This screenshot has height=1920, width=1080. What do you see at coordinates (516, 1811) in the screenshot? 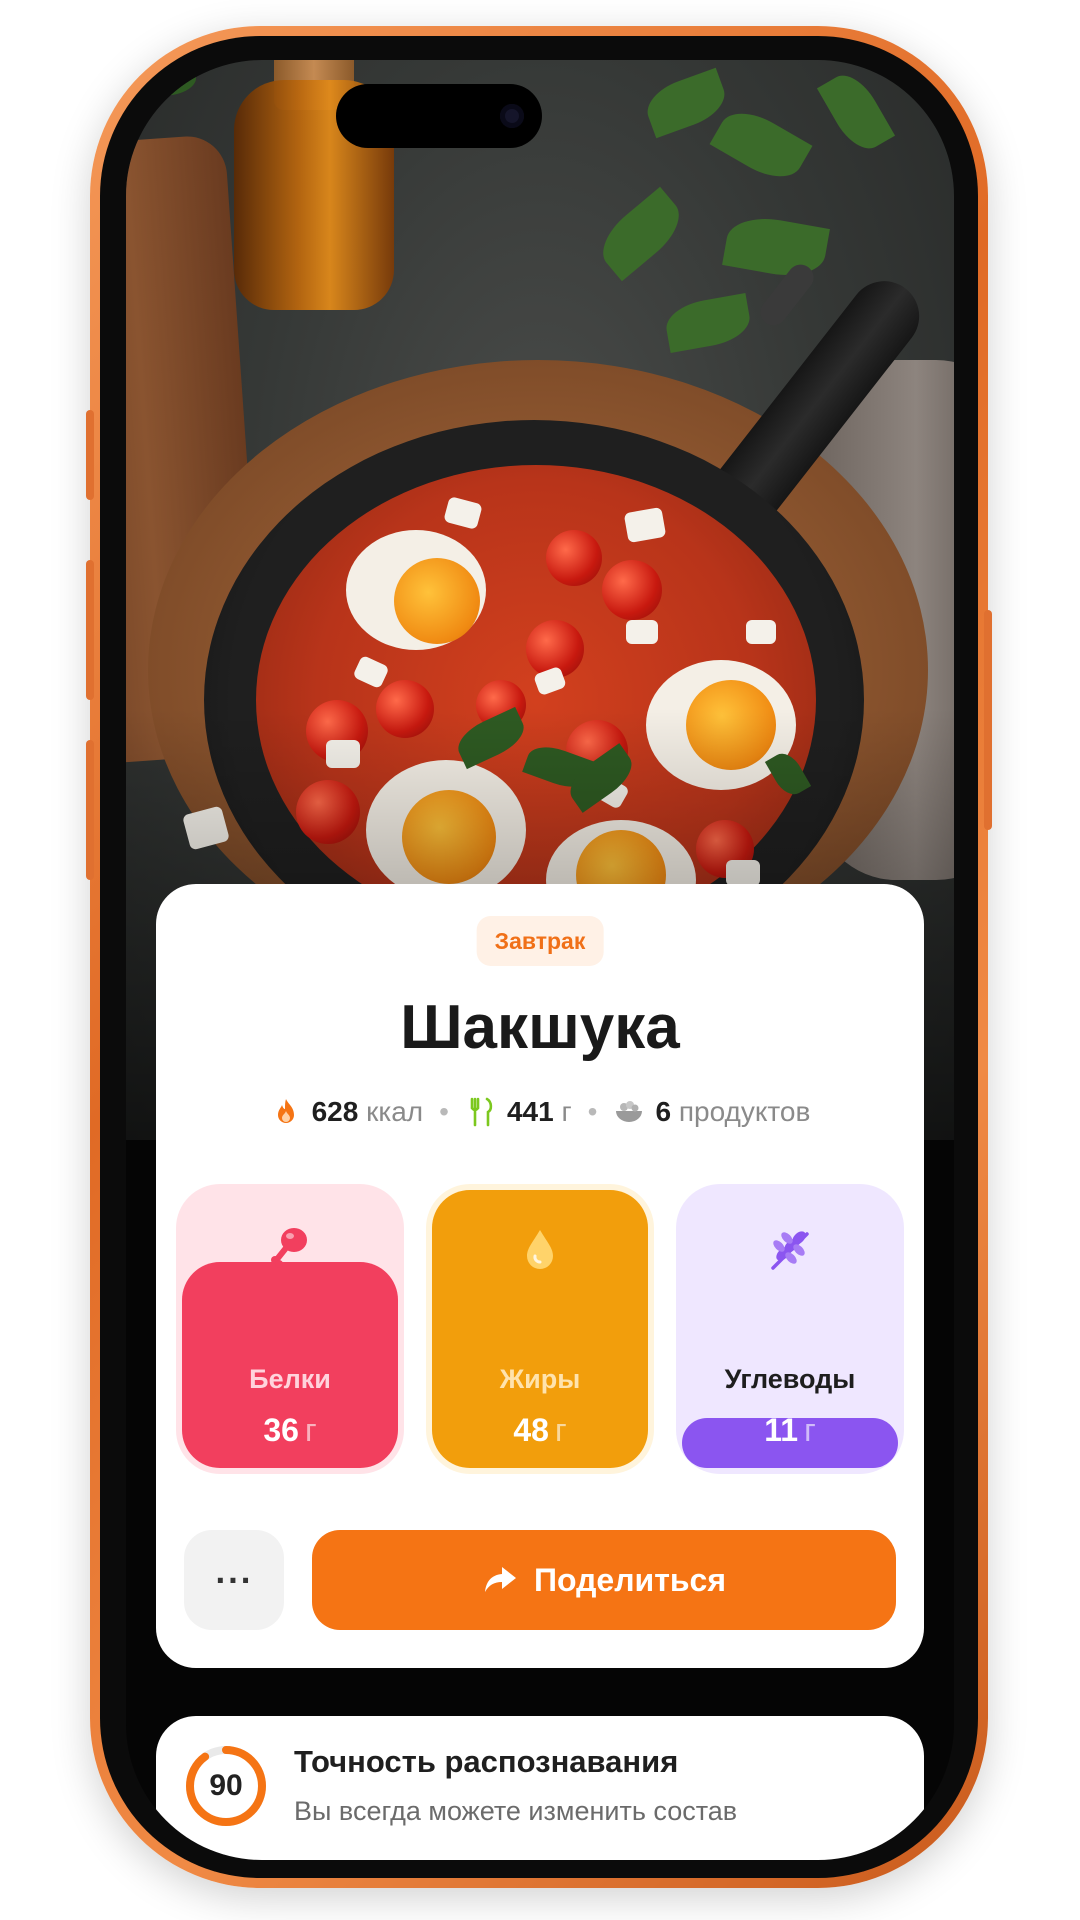
I see `accuracy-subtitle: Вы всегда можете изменить состав` at bounding box center [516, 1811].